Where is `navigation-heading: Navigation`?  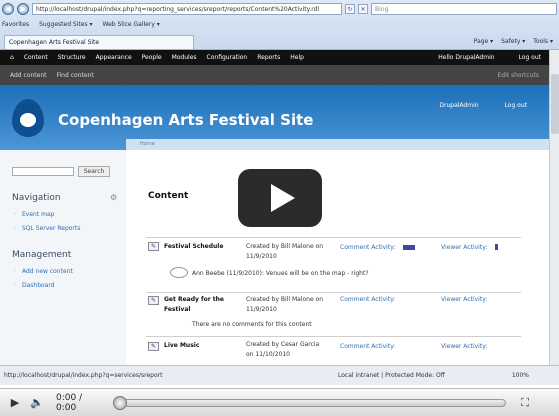 navigation-heading: Navigation is located at coordinates (36, 198).